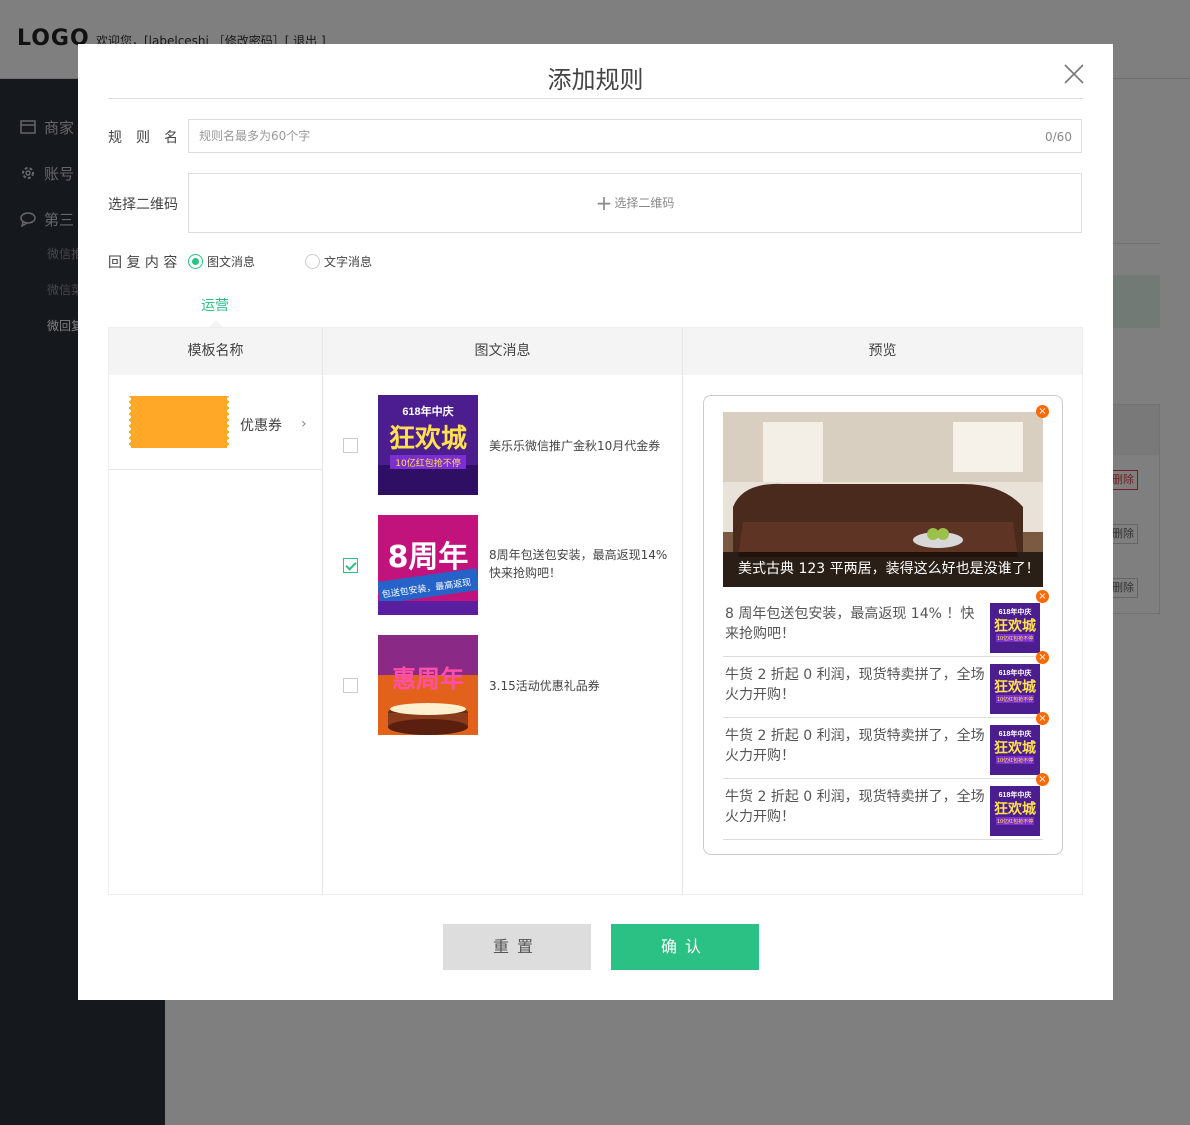 Image resolution: width=1190 pixels, height=1125 pixels. Describe the element at coordinates (143, 263) in the screenshot. I see `reply-content-label: 回 复 内 容` at that location.